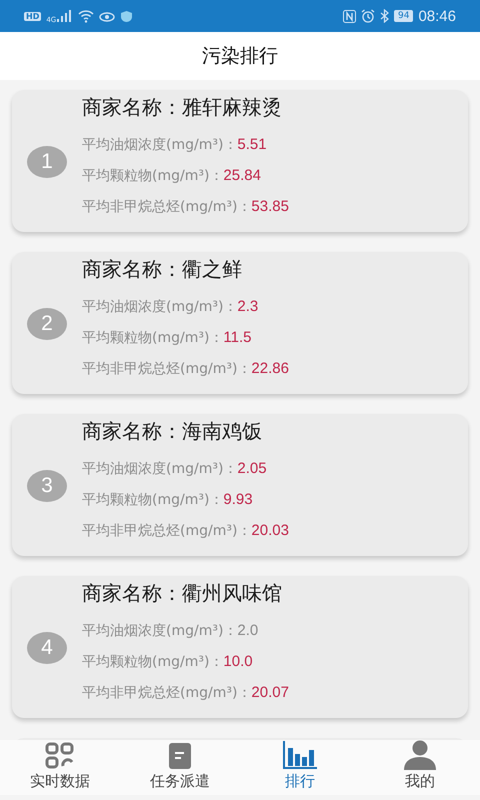 The width and height of the screenshot is (480, 800). Describe the element at coordinates (47, 324) in the screenshot. I see `rank-badge: 2` at that location.